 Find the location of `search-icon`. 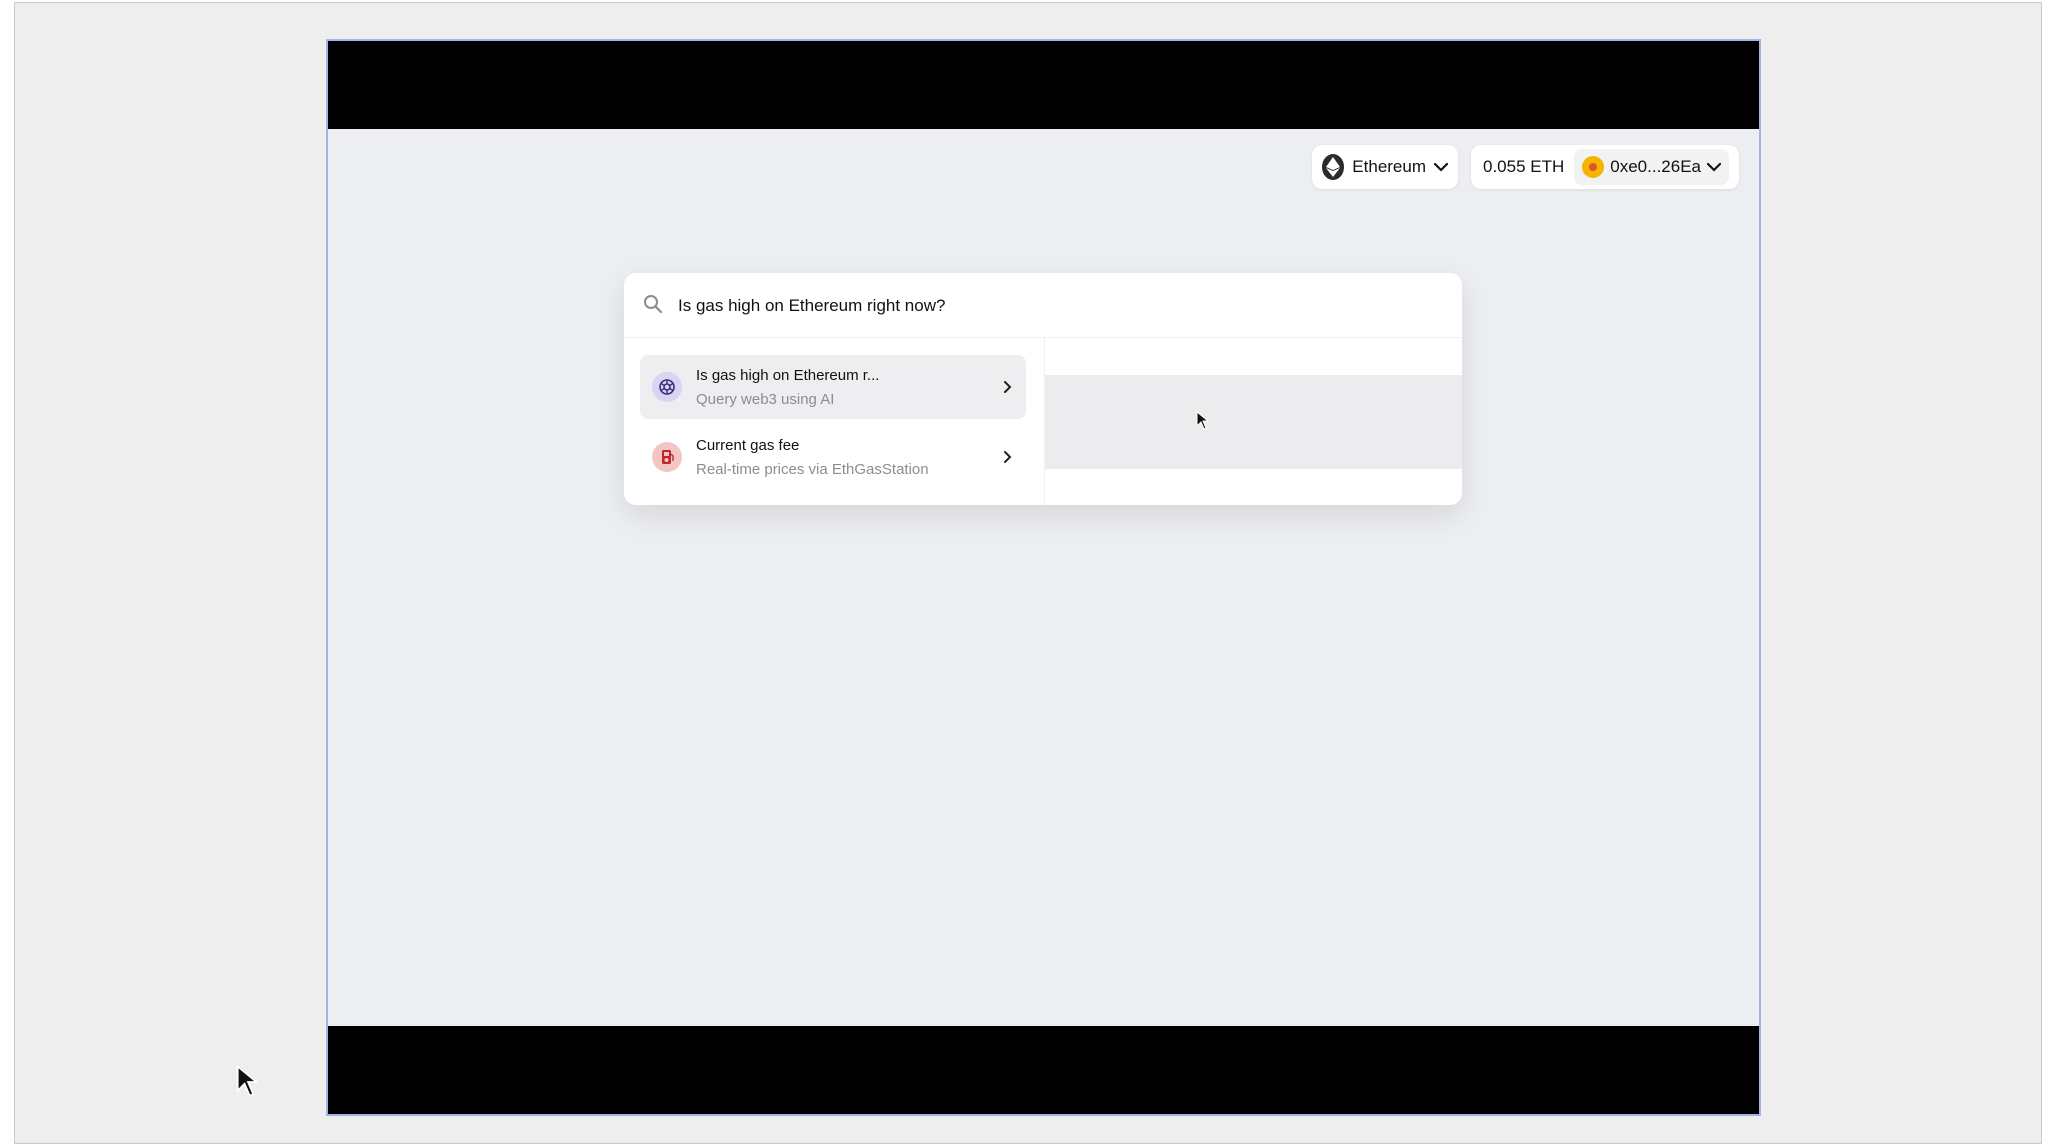

search-icon is located at coordinates (653, 304).